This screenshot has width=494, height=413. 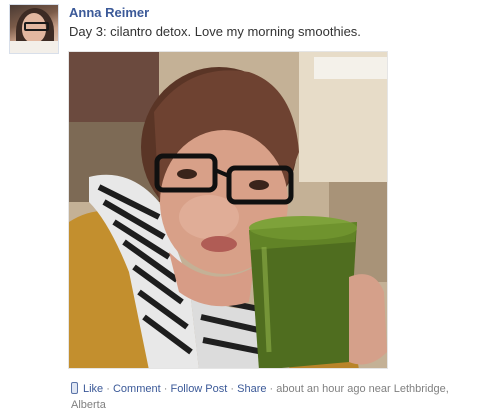 I want to click on post-location: Alberta, so click(x=88, y=405).